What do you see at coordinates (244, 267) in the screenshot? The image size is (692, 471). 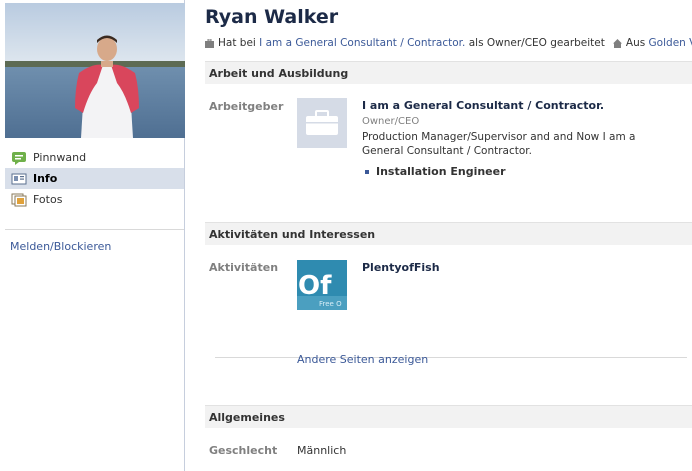 I see `activities-label: Aktivitäten` at bounding box center [244, 267].